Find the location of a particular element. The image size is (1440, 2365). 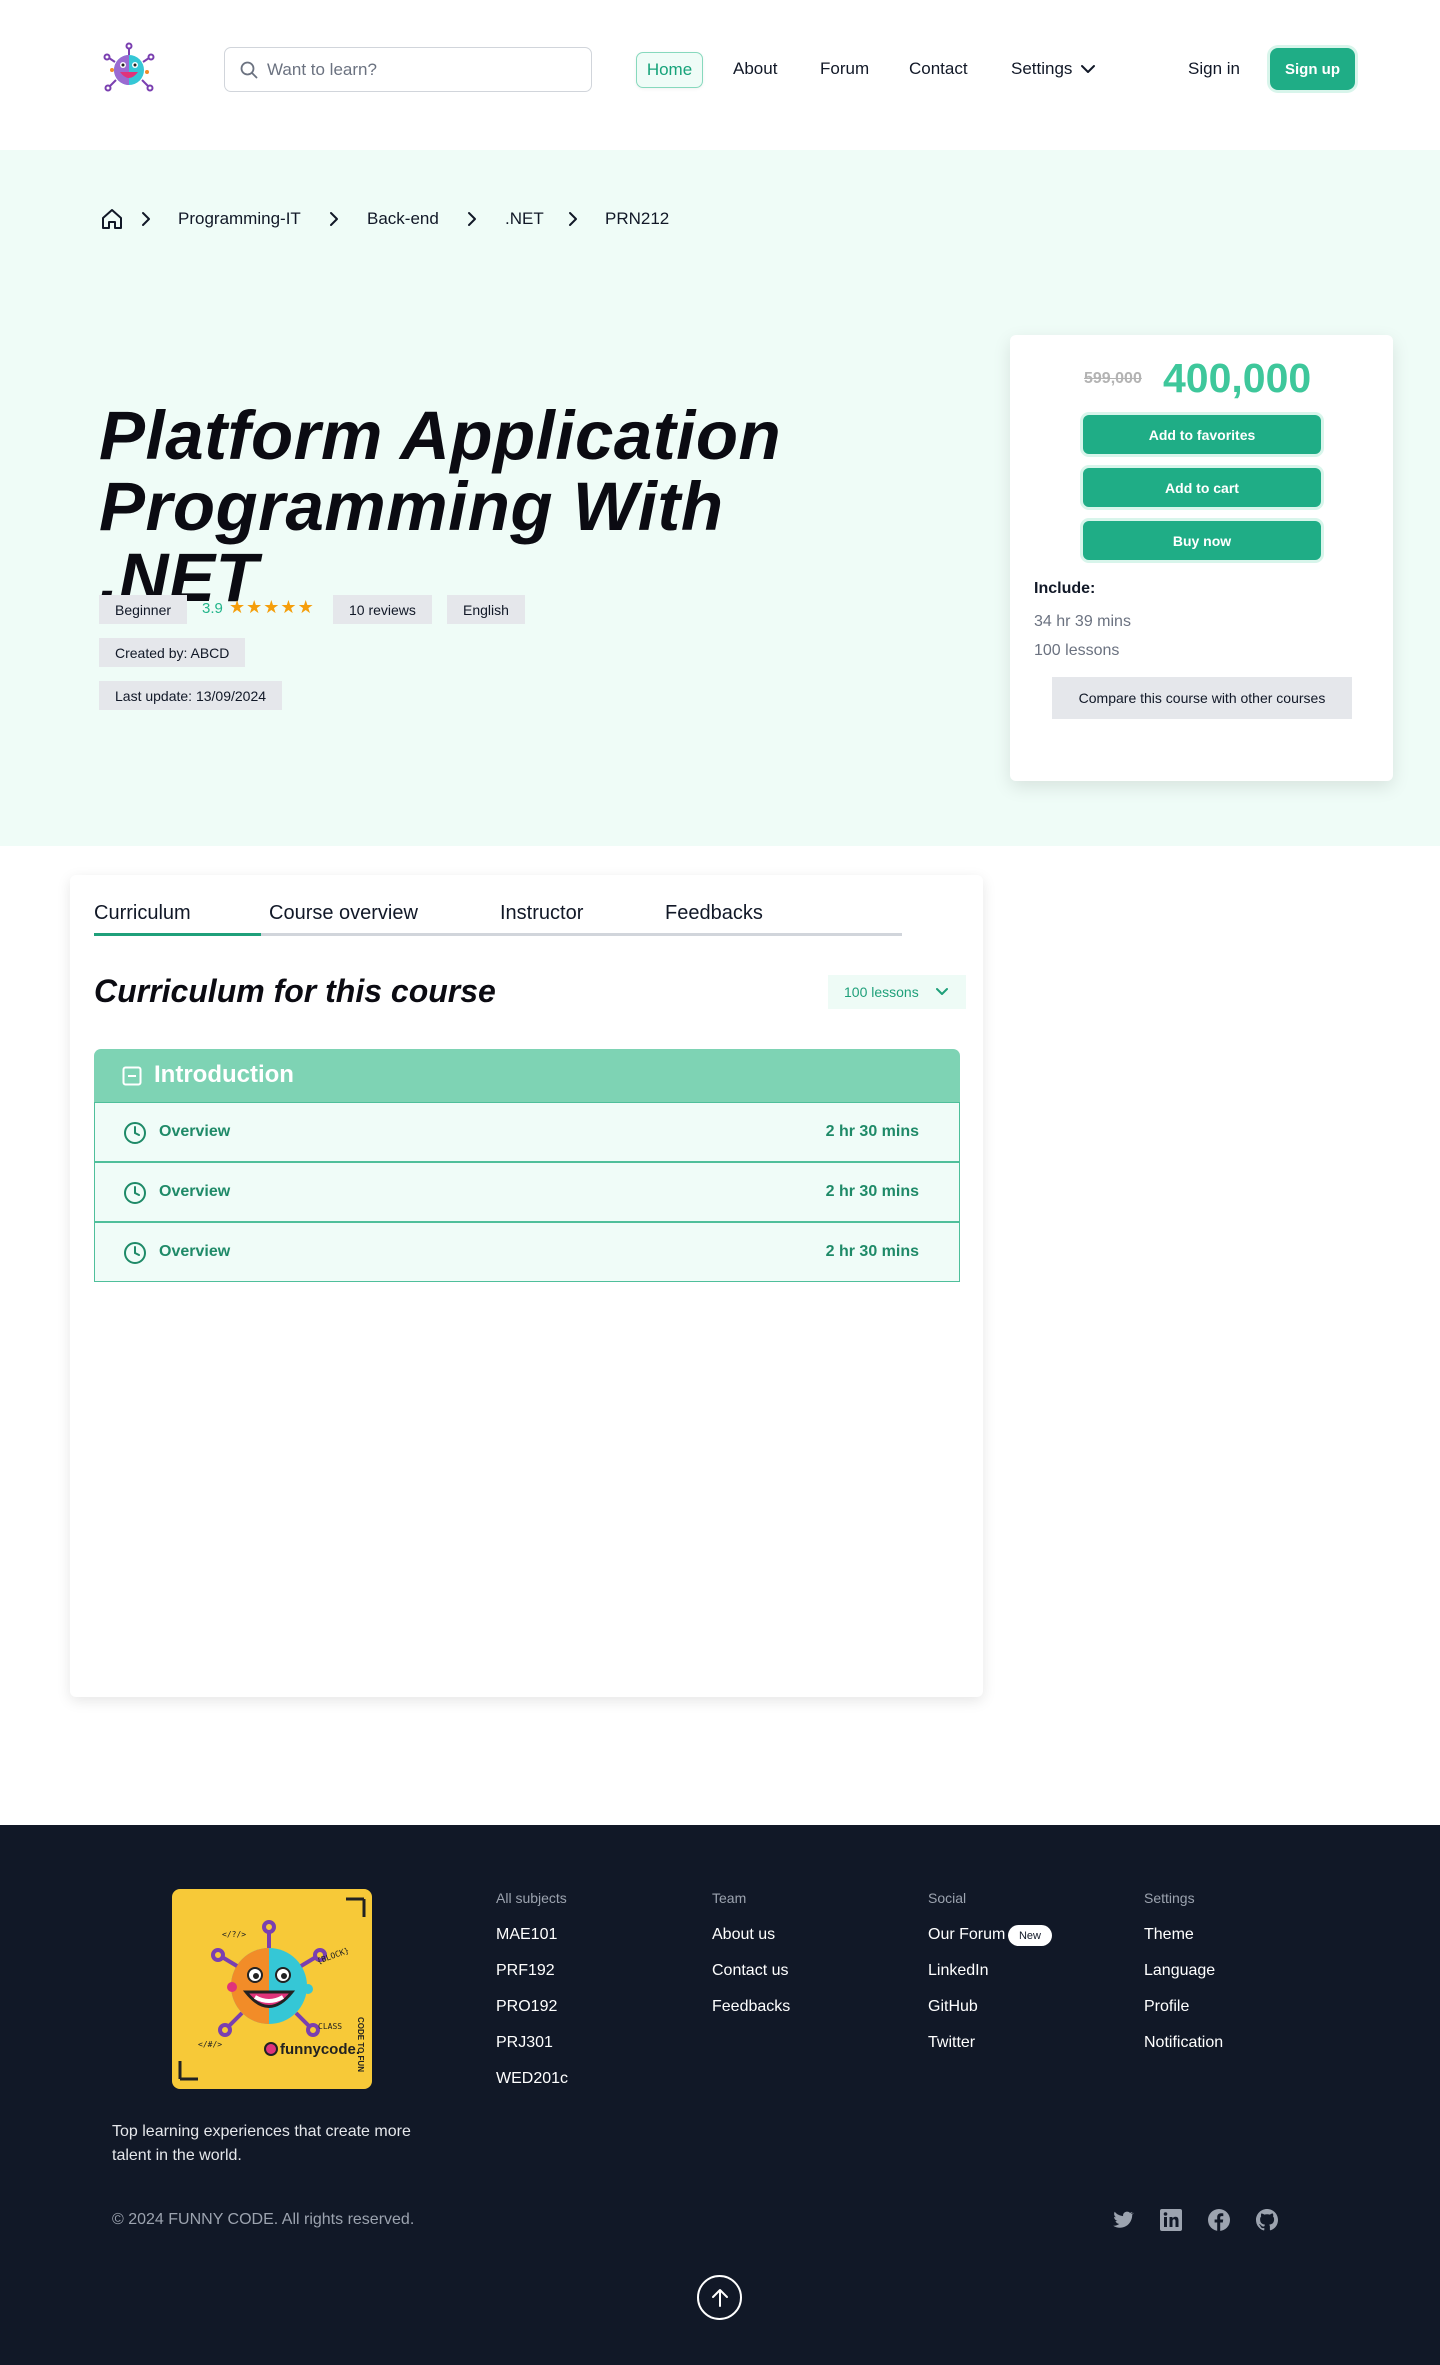

created-by-tag: Created by: ABCD is located at coordinates (172, 652).